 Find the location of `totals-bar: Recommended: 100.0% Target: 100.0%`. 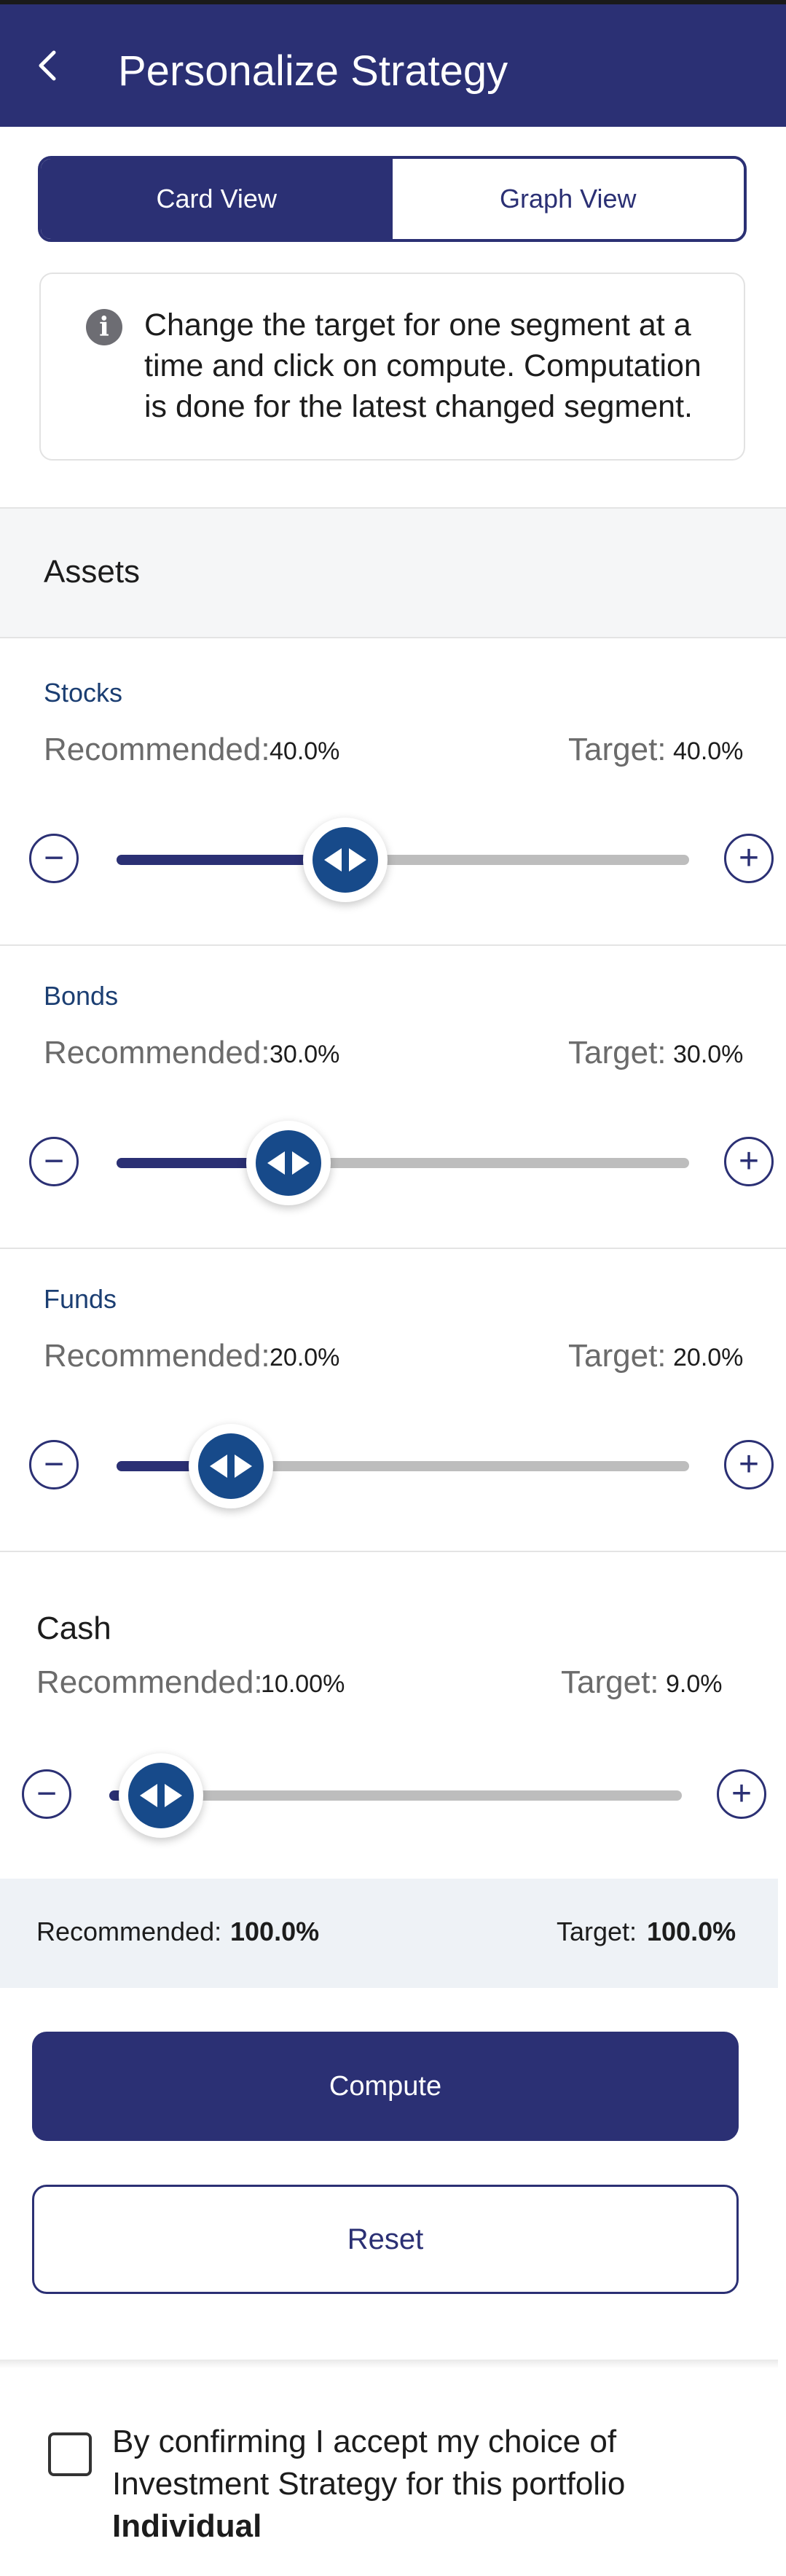

totals-bar: Recommended: 100.0% Target: 100.0% is located at coordinates (389, 1933).